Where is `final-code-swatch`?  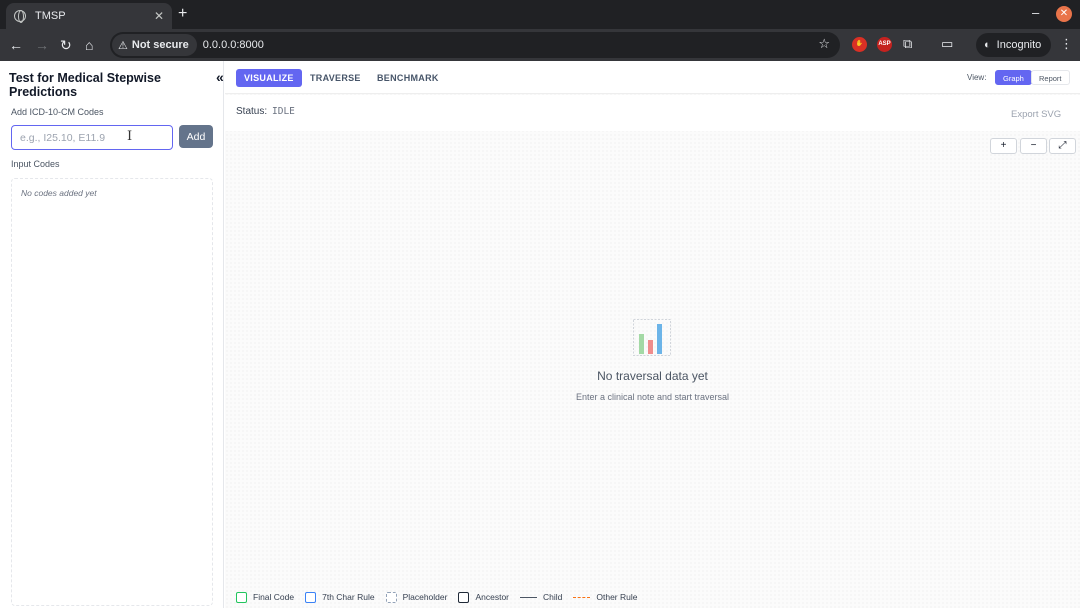
final-code-swatch is located at coordinates (241, 597).